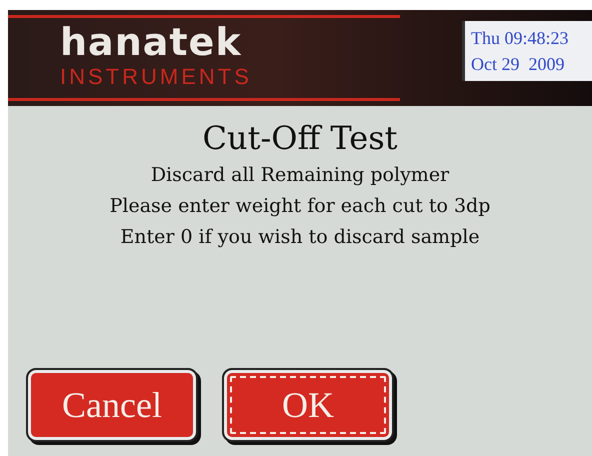  What do you see at coordinates (308, 405) in the screenshot?
I see `ok-button: OK` at bounding box center [308, 405].